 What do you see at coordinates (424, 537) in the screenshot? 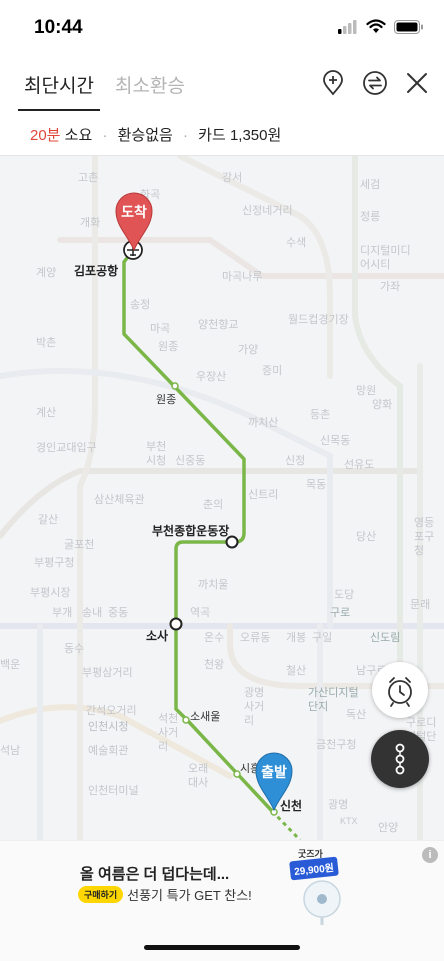
I see `map-label: 영등포구청` at bounding box center [424, 537].